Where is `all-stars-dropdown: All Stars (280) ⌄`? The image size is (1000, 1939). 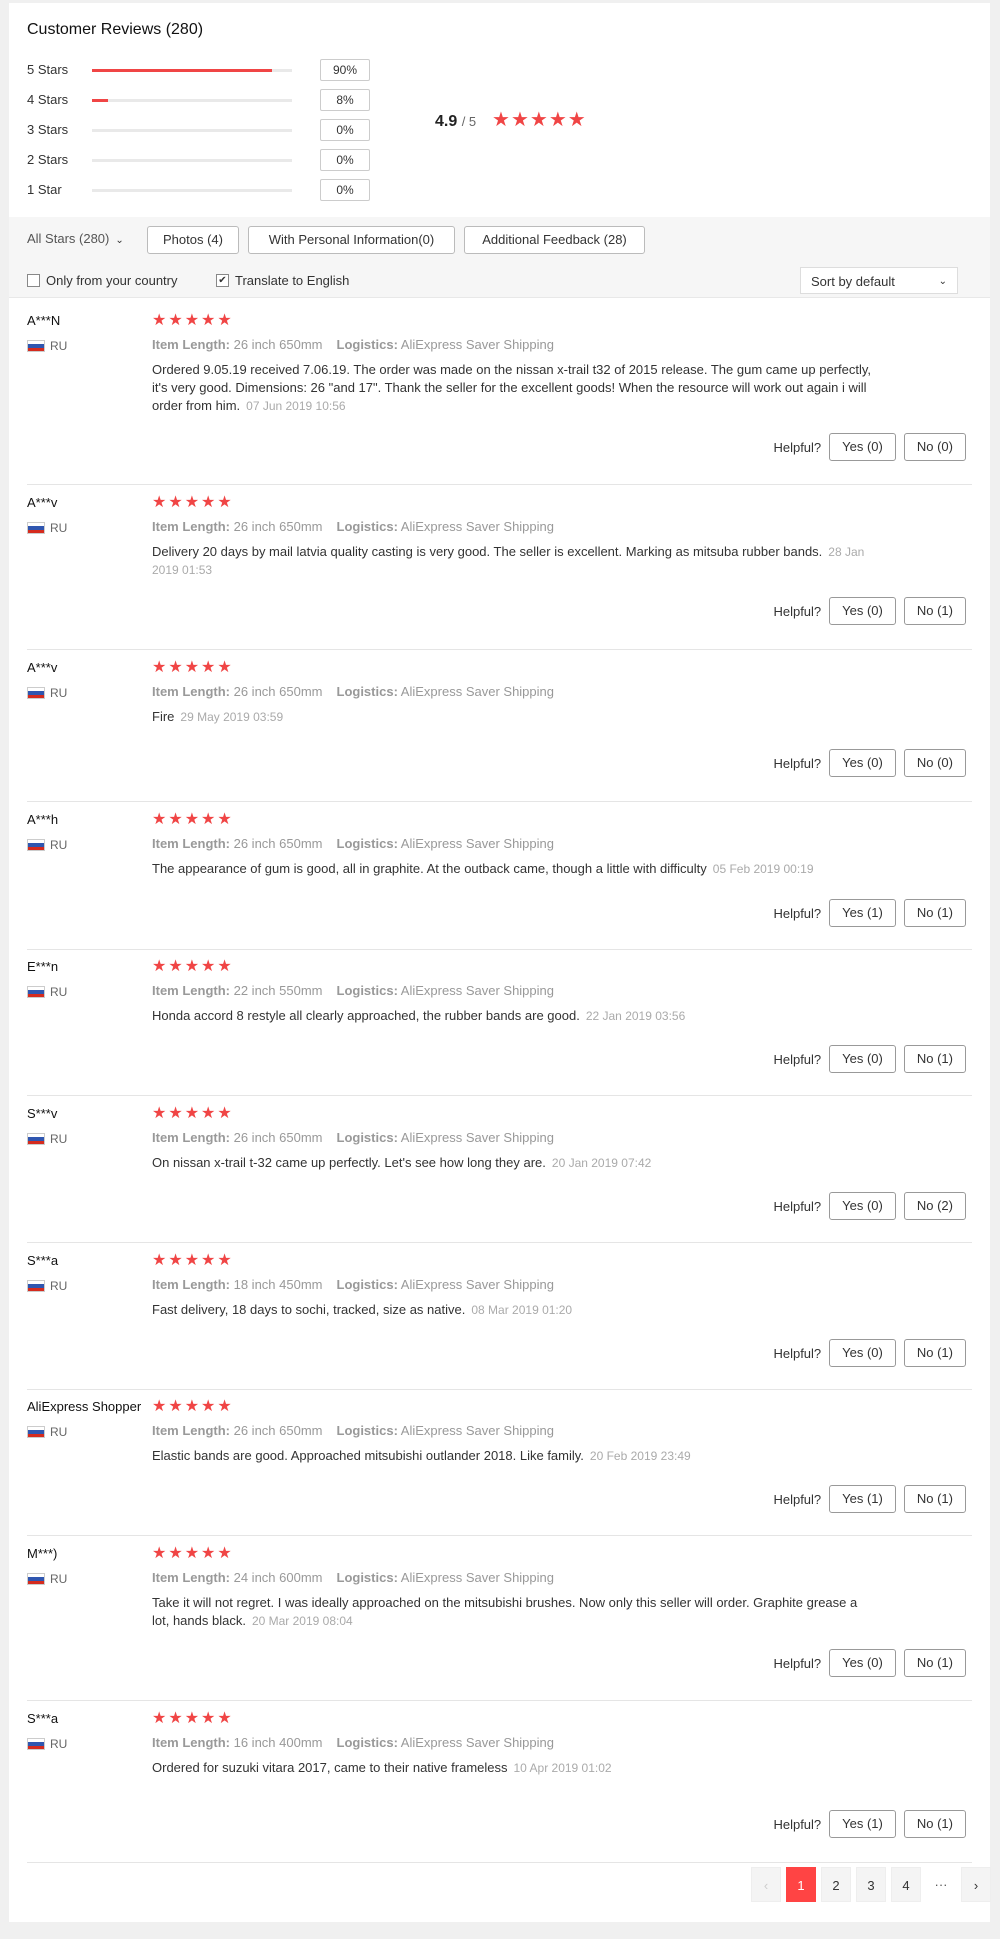
all-stars-dropdown: All Stars (280) ⌄ is located at coordinates (75, 238).